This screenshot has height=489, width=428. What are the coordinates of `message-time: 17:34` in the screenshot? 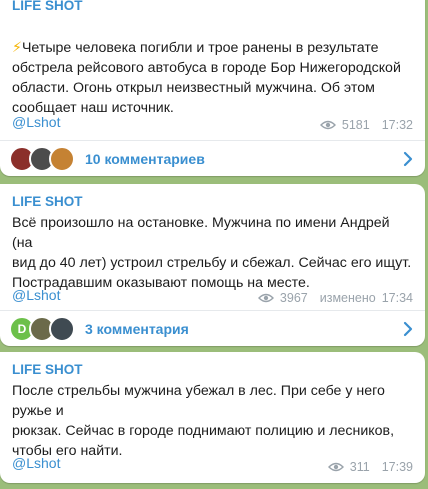 It's located at (397, 298).